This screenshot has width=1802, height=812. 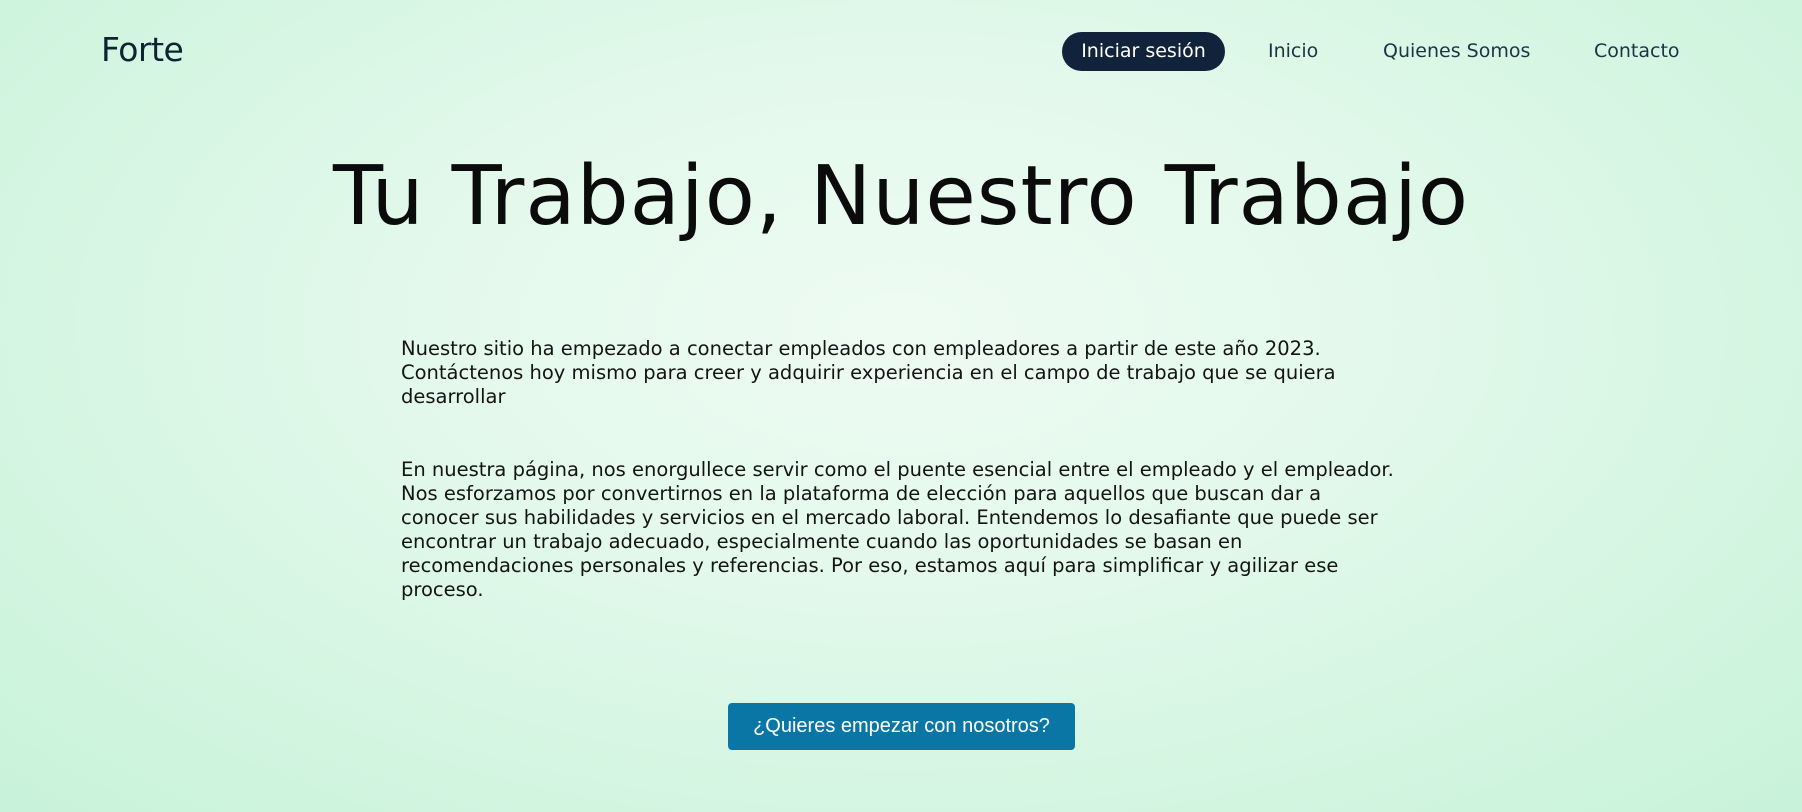 What do you see at coordinates (901, 726) in the screenshot?
I see `start-with-us-button: ¿Quieres empezar con nosotros?` at bounding box center [901, 726].